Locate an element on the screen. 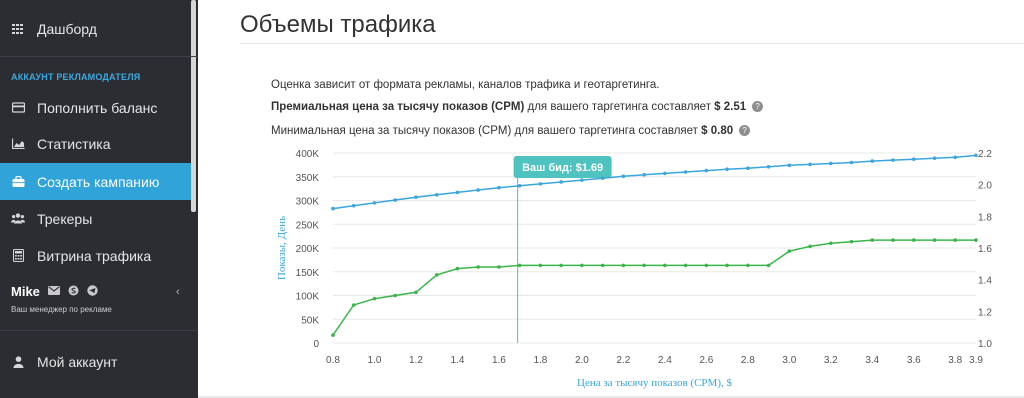  x-tick-label: 3.0 is located at coordinates (789, 360).